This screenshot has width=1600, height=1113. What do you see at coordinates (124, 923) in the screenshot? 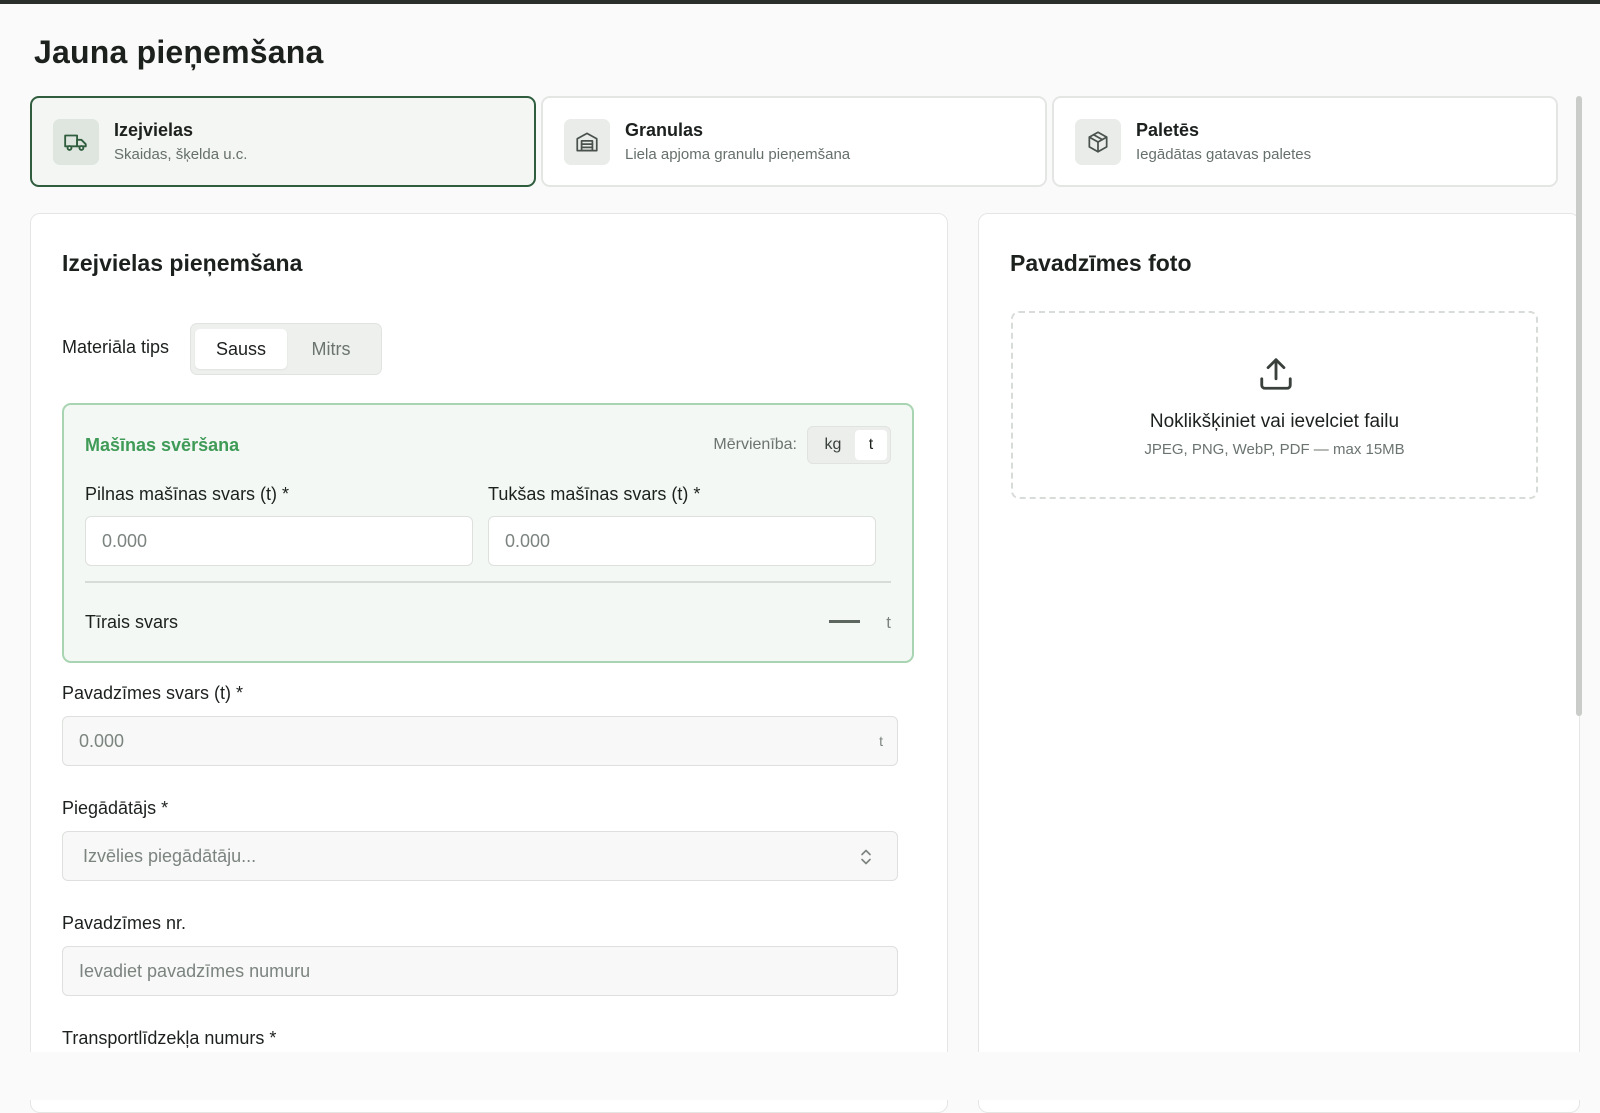
I see `invoice-number-label: Pavadzīmes nr.` at bounding box center [124, 923].